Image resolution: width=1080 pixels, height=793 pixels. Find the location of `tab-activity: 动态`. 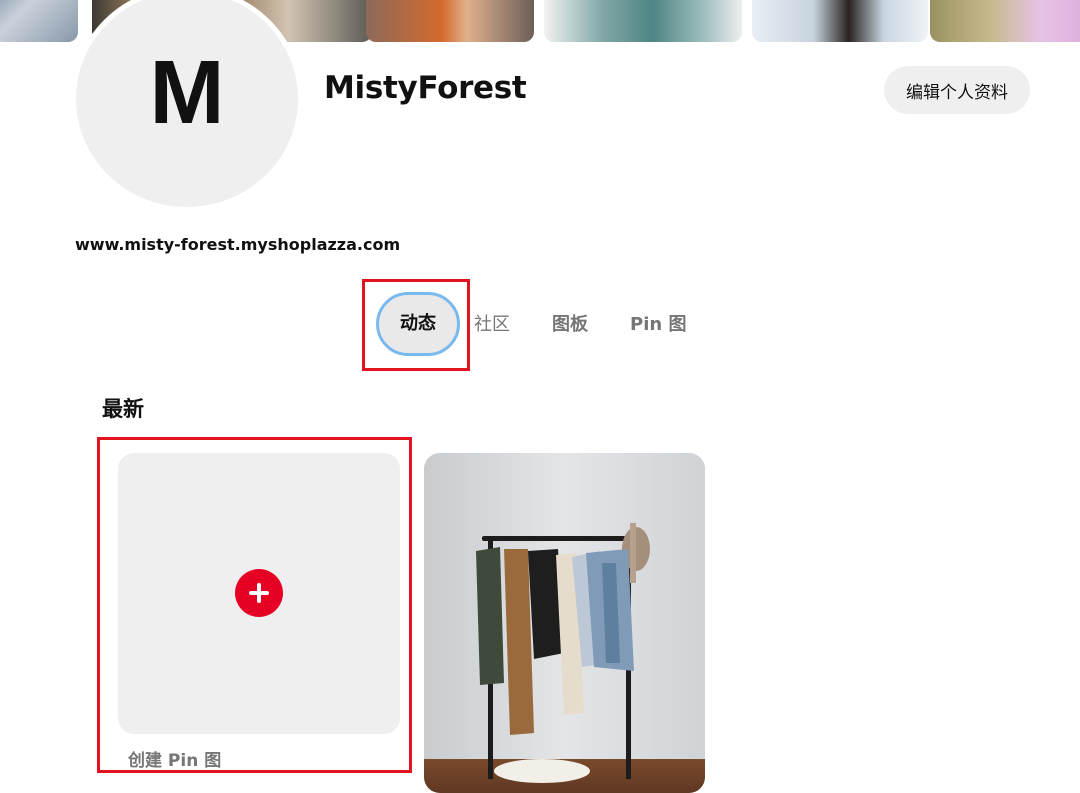

tab-activity: 动态 is located at coordinates (418, 324).